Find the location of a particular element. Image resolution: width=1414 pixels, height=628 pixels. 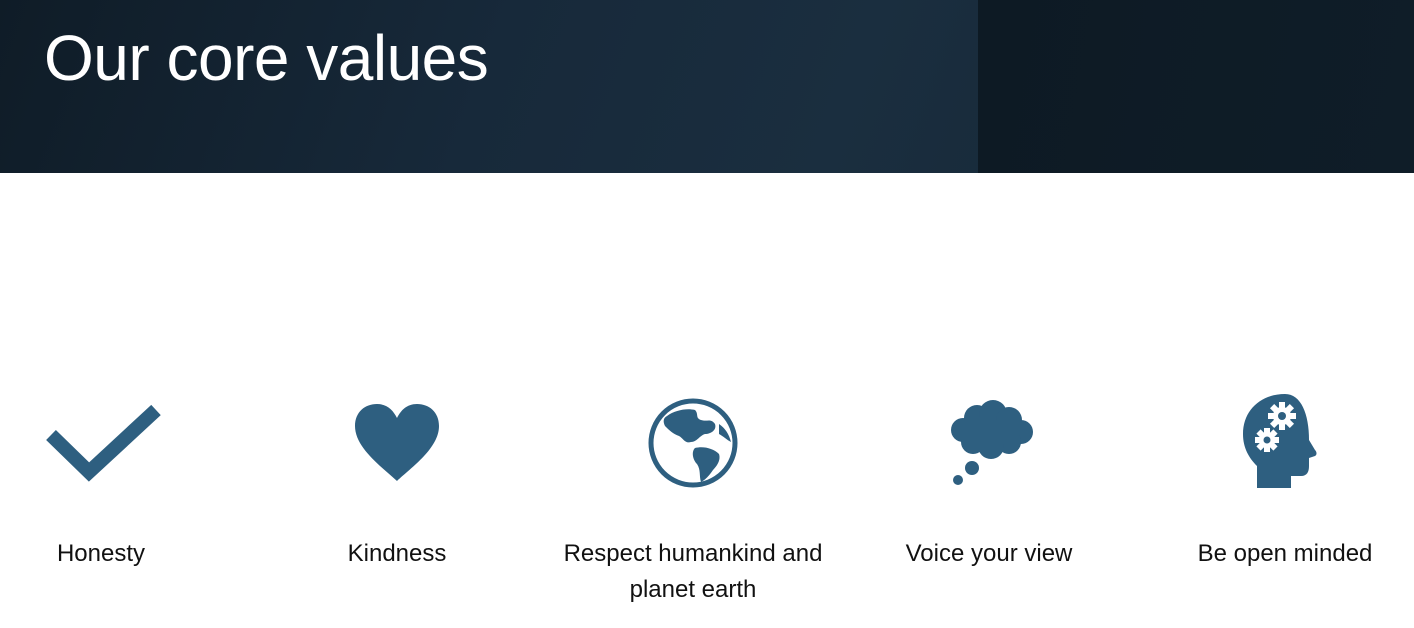

value-label: Respect humankind and planet earth is located at coordinates (693, 571).